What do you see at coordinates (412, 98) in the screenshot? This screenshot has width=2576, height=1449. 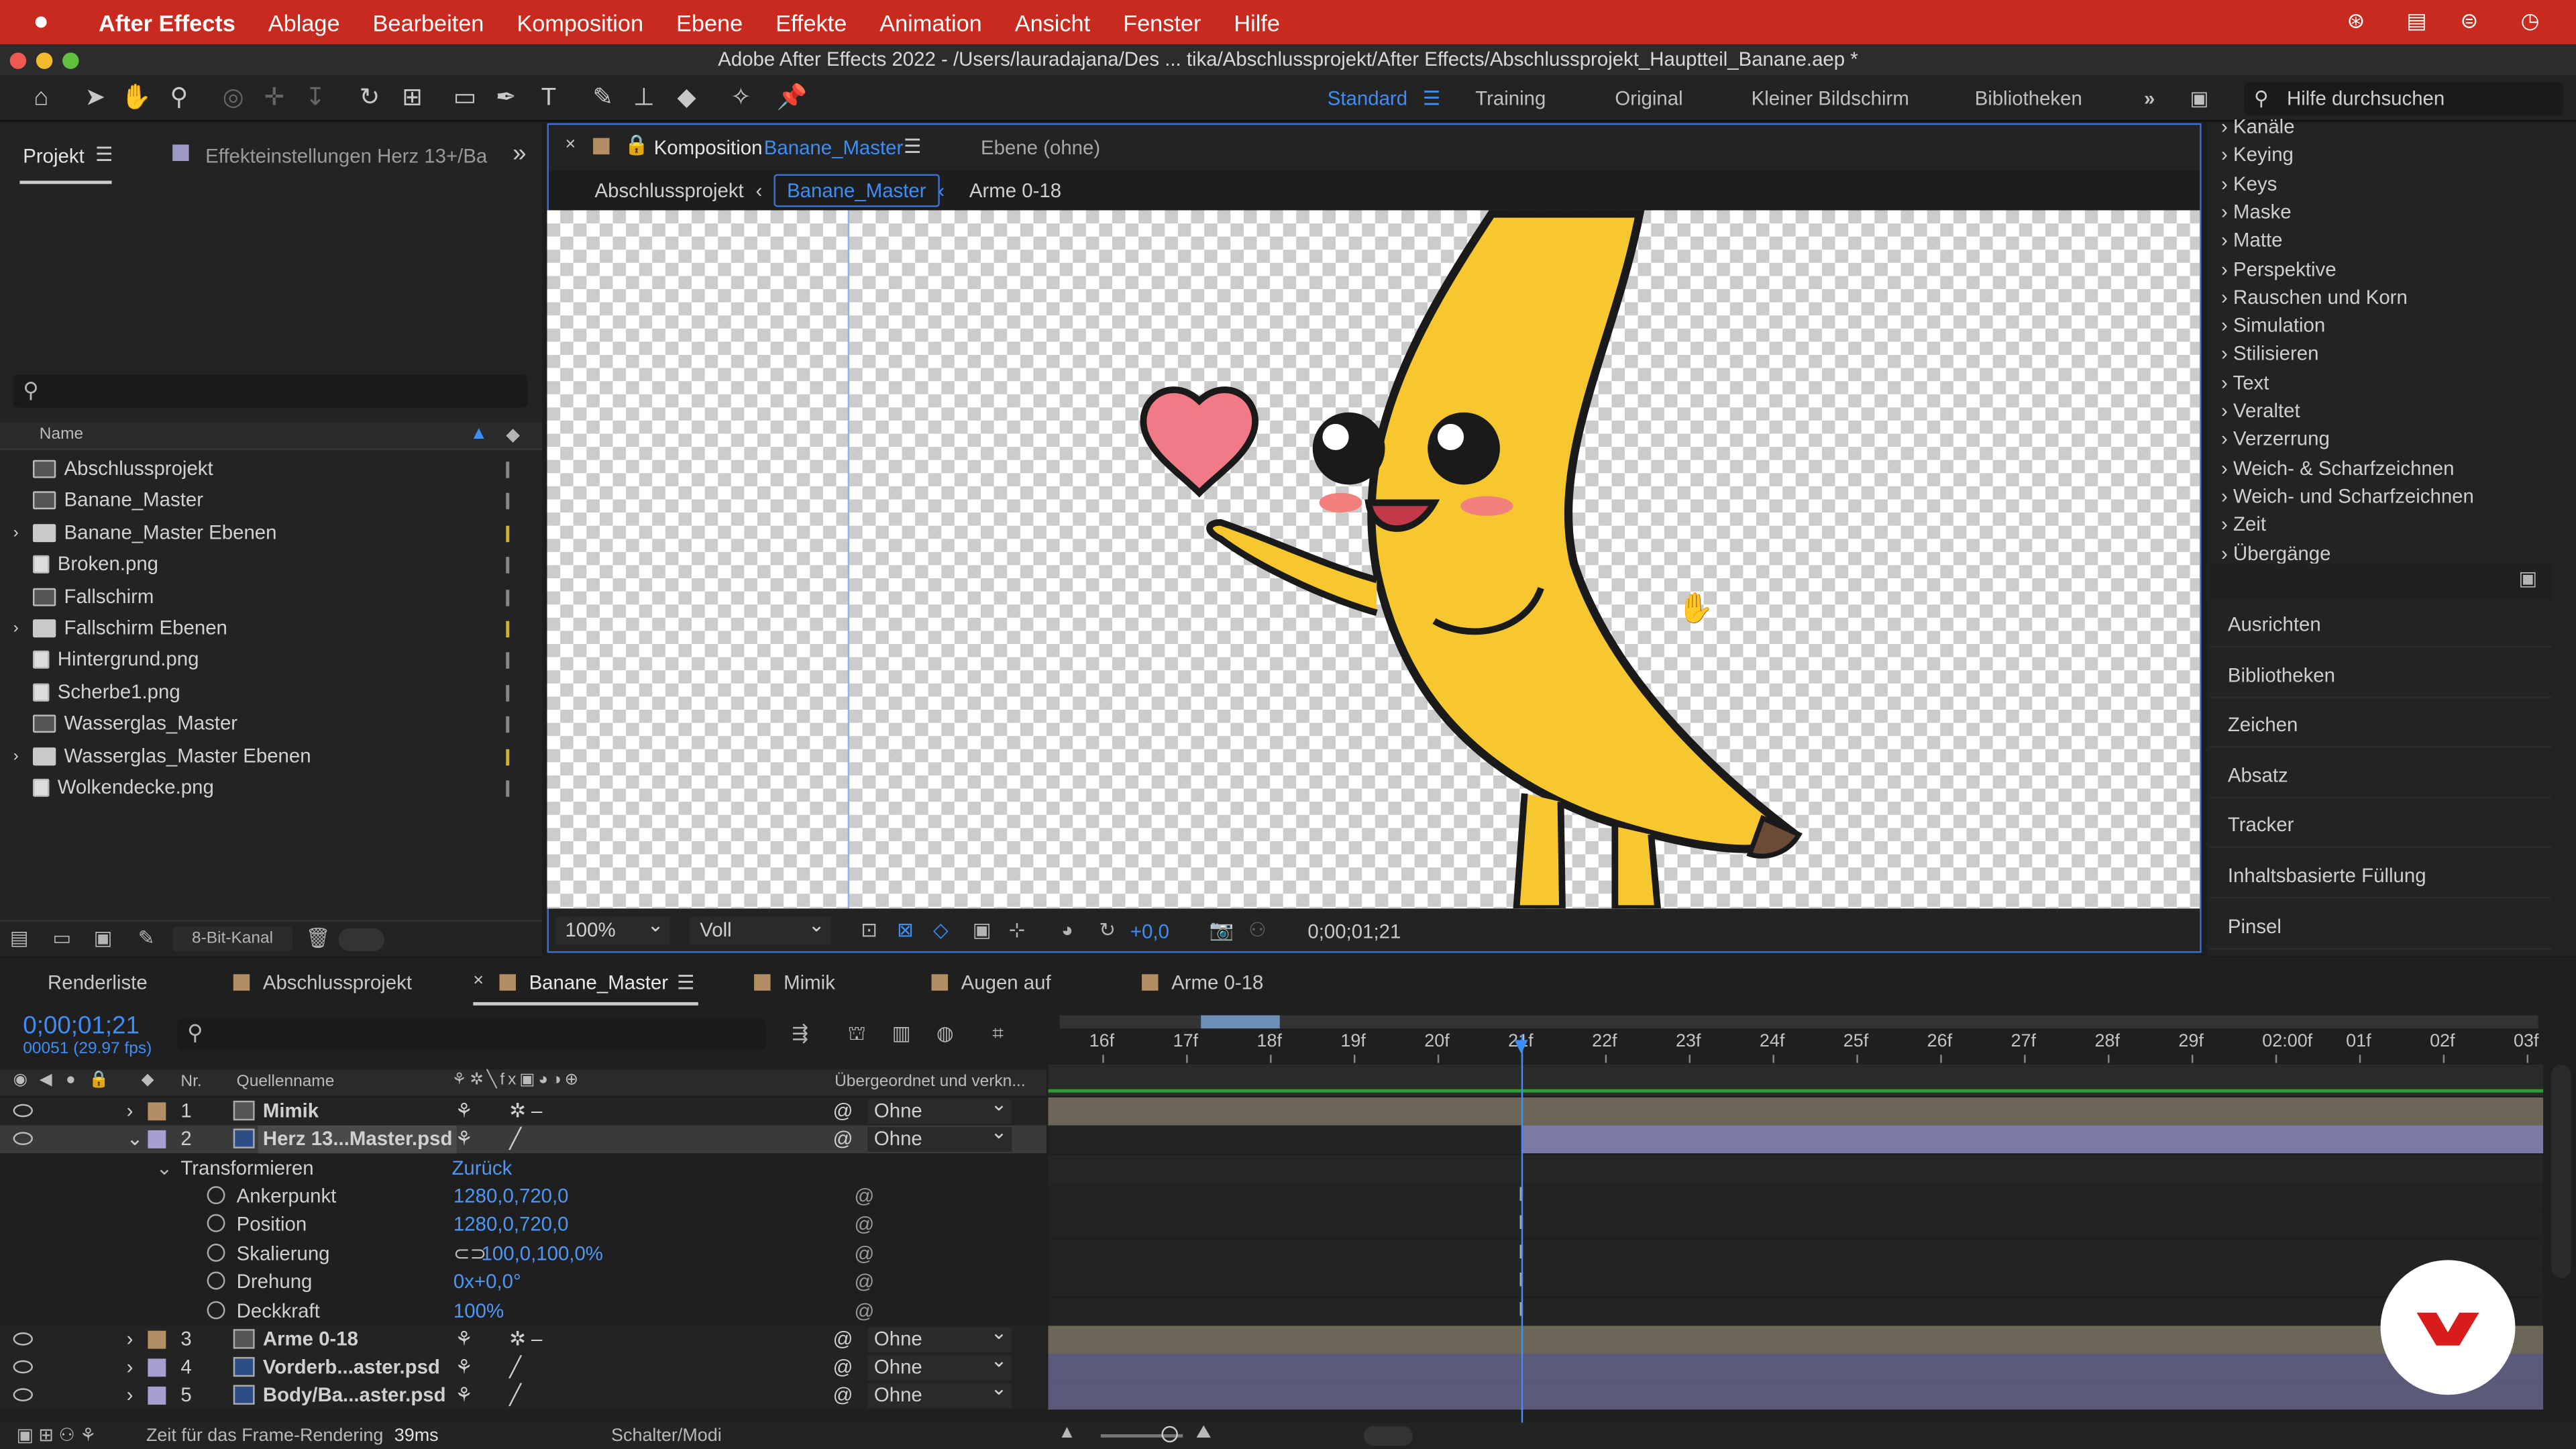 I see `pan-behind-icon: ⊞` at bounding box center [412, 98].